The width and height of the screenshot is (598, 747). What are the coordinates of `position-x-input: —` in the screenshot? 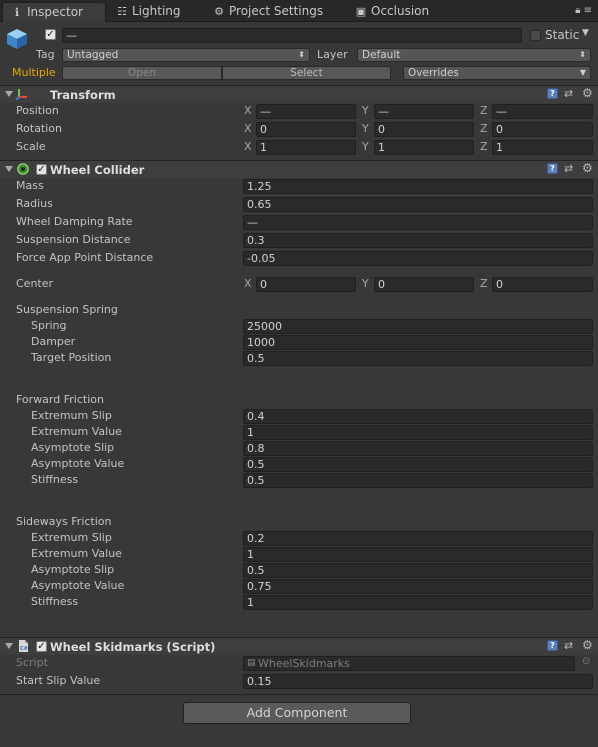 It's located at (306, 111).